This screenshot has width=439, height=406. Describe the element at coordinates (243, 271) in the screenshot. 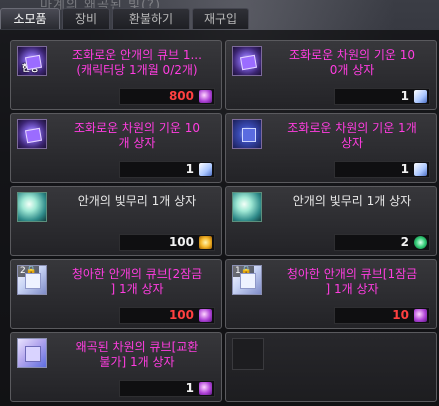

I see `lock-count-badge: 1🔒` at that location.